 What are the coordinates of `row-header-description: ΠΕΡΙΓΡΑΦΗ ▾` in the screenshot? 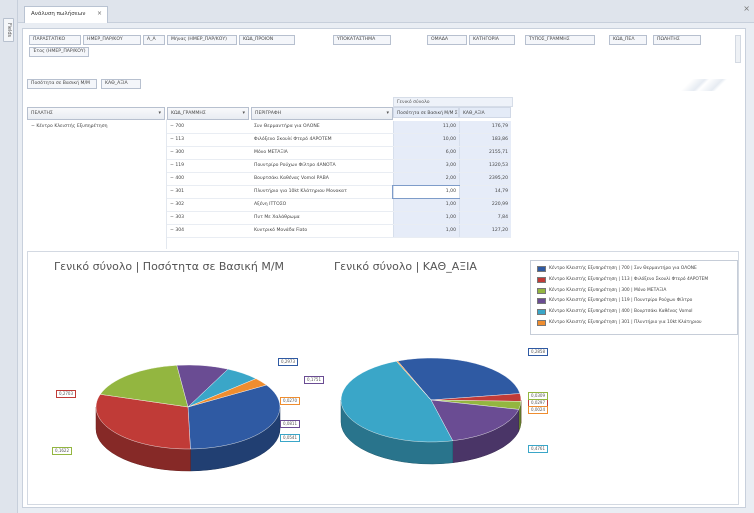 It's located at (322, 113).